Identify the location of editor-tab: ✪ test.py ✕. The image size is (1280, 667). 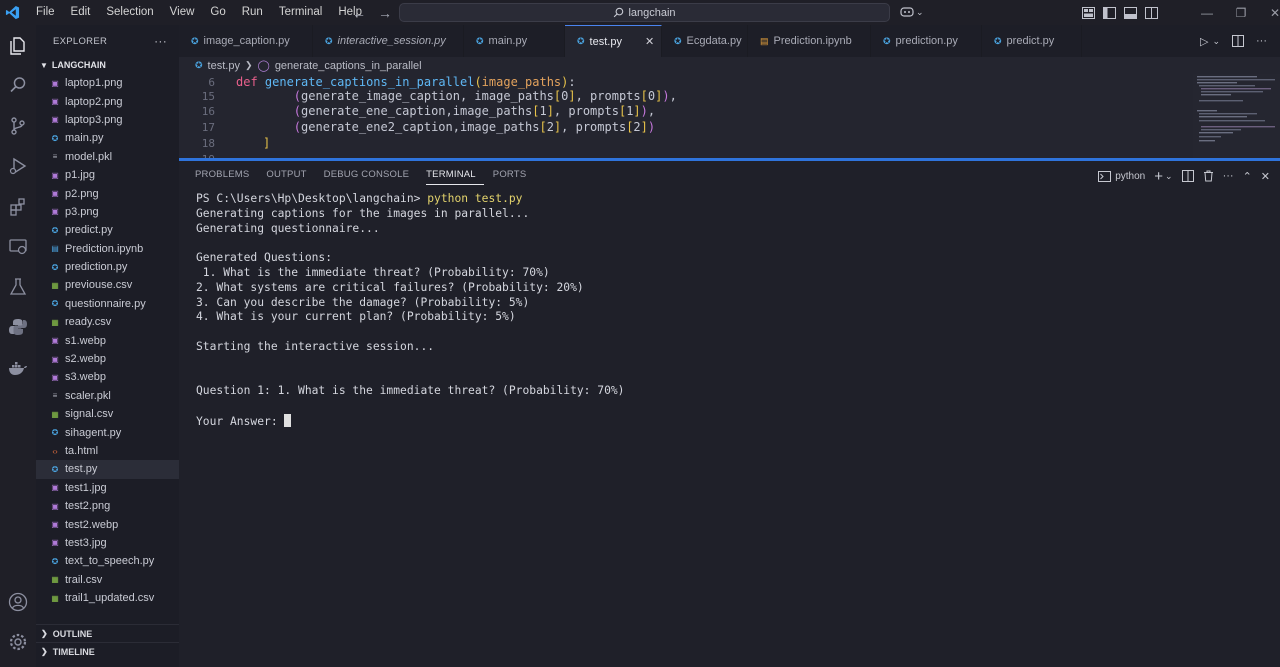
(613, 41).